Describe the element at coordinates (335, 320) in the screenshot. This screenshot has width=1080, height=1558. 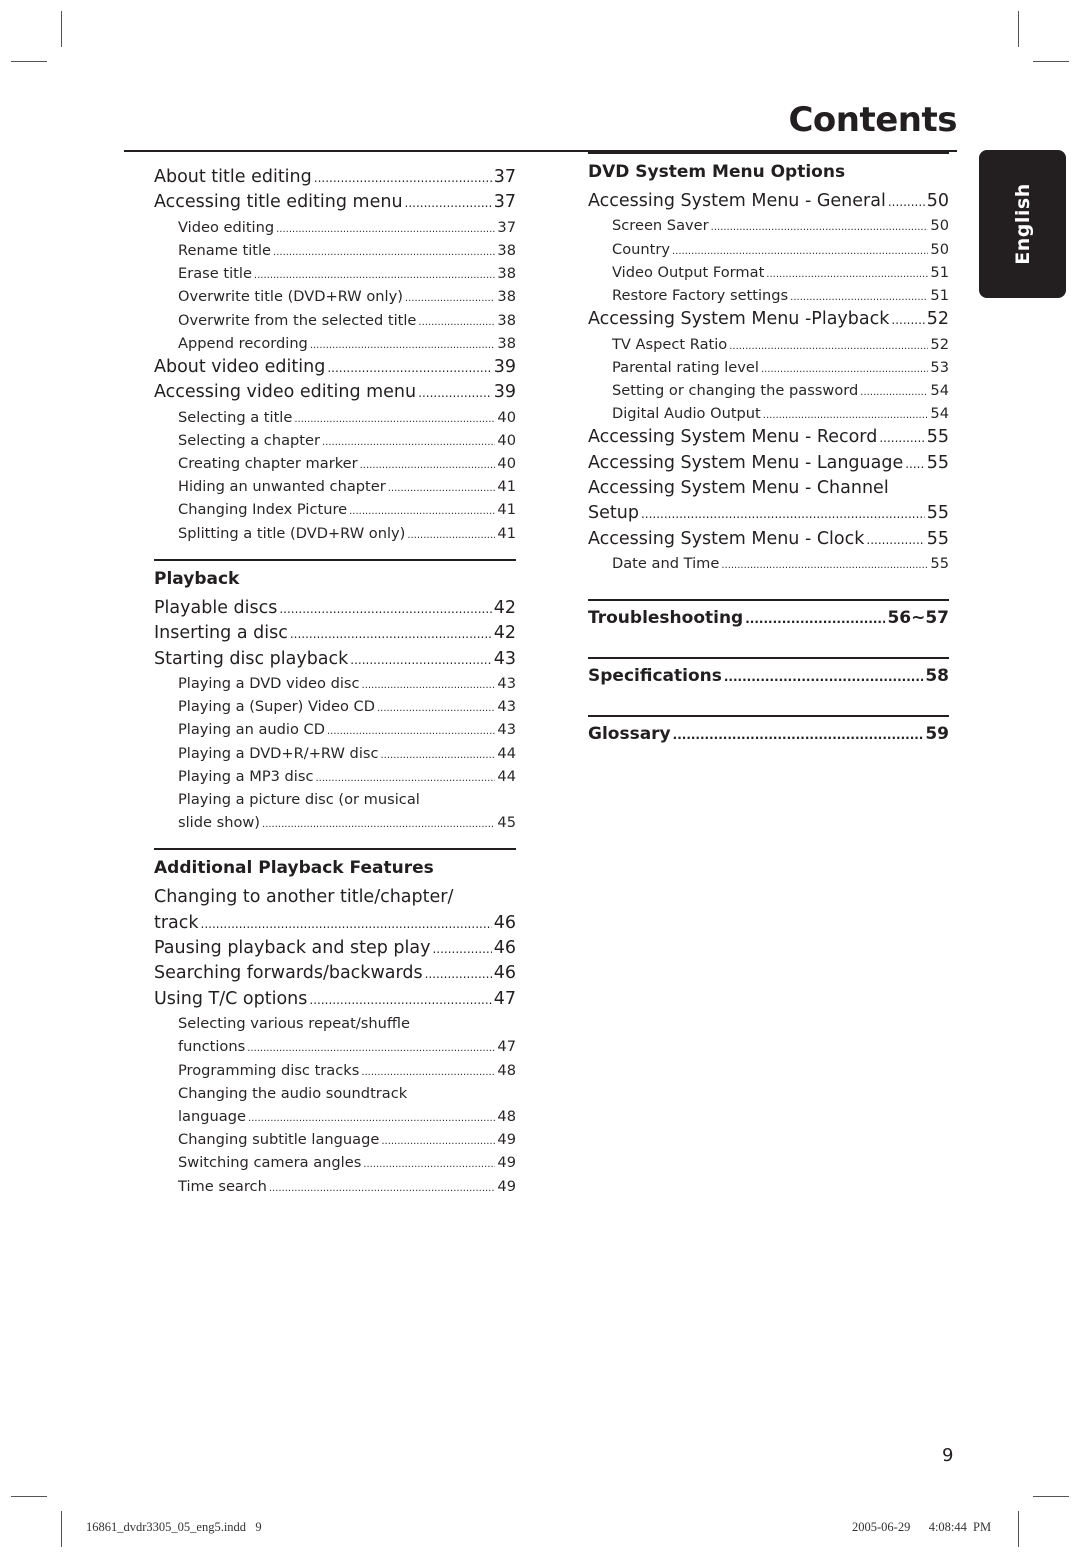
I see `toc-entry: Overwrite from the selected title 38` at that location.